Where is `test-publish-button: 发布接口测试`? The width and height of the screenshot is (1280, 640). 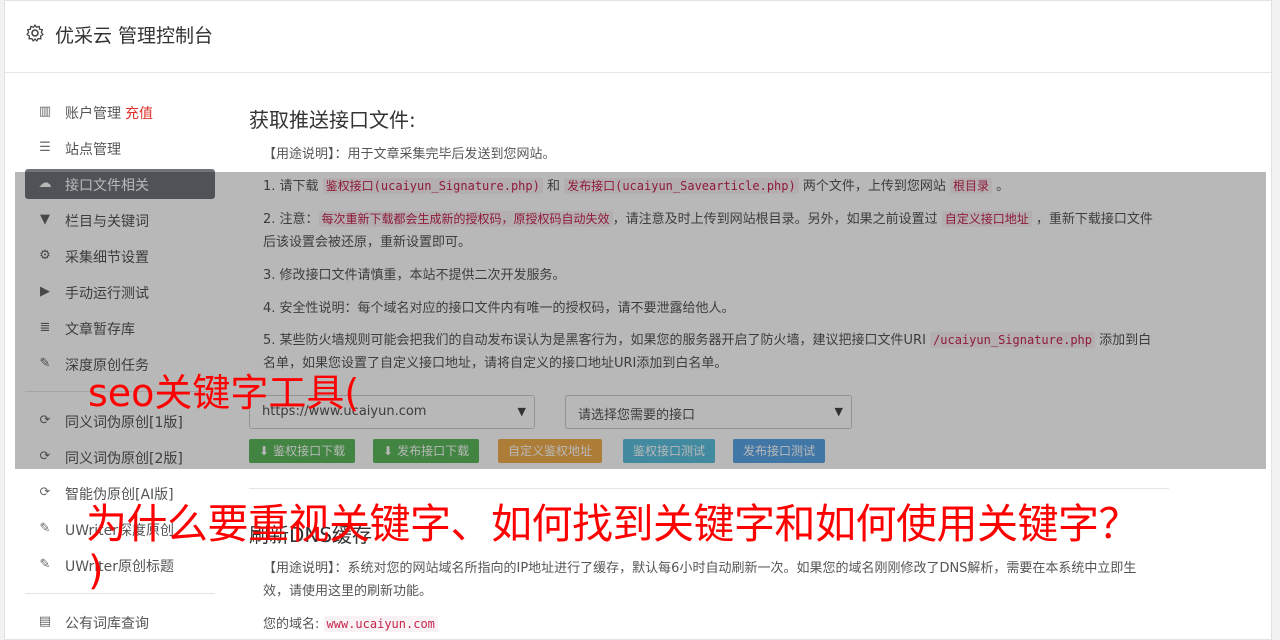 test-publish-button: 发布接口测试 is located at coordinates (779, 451).